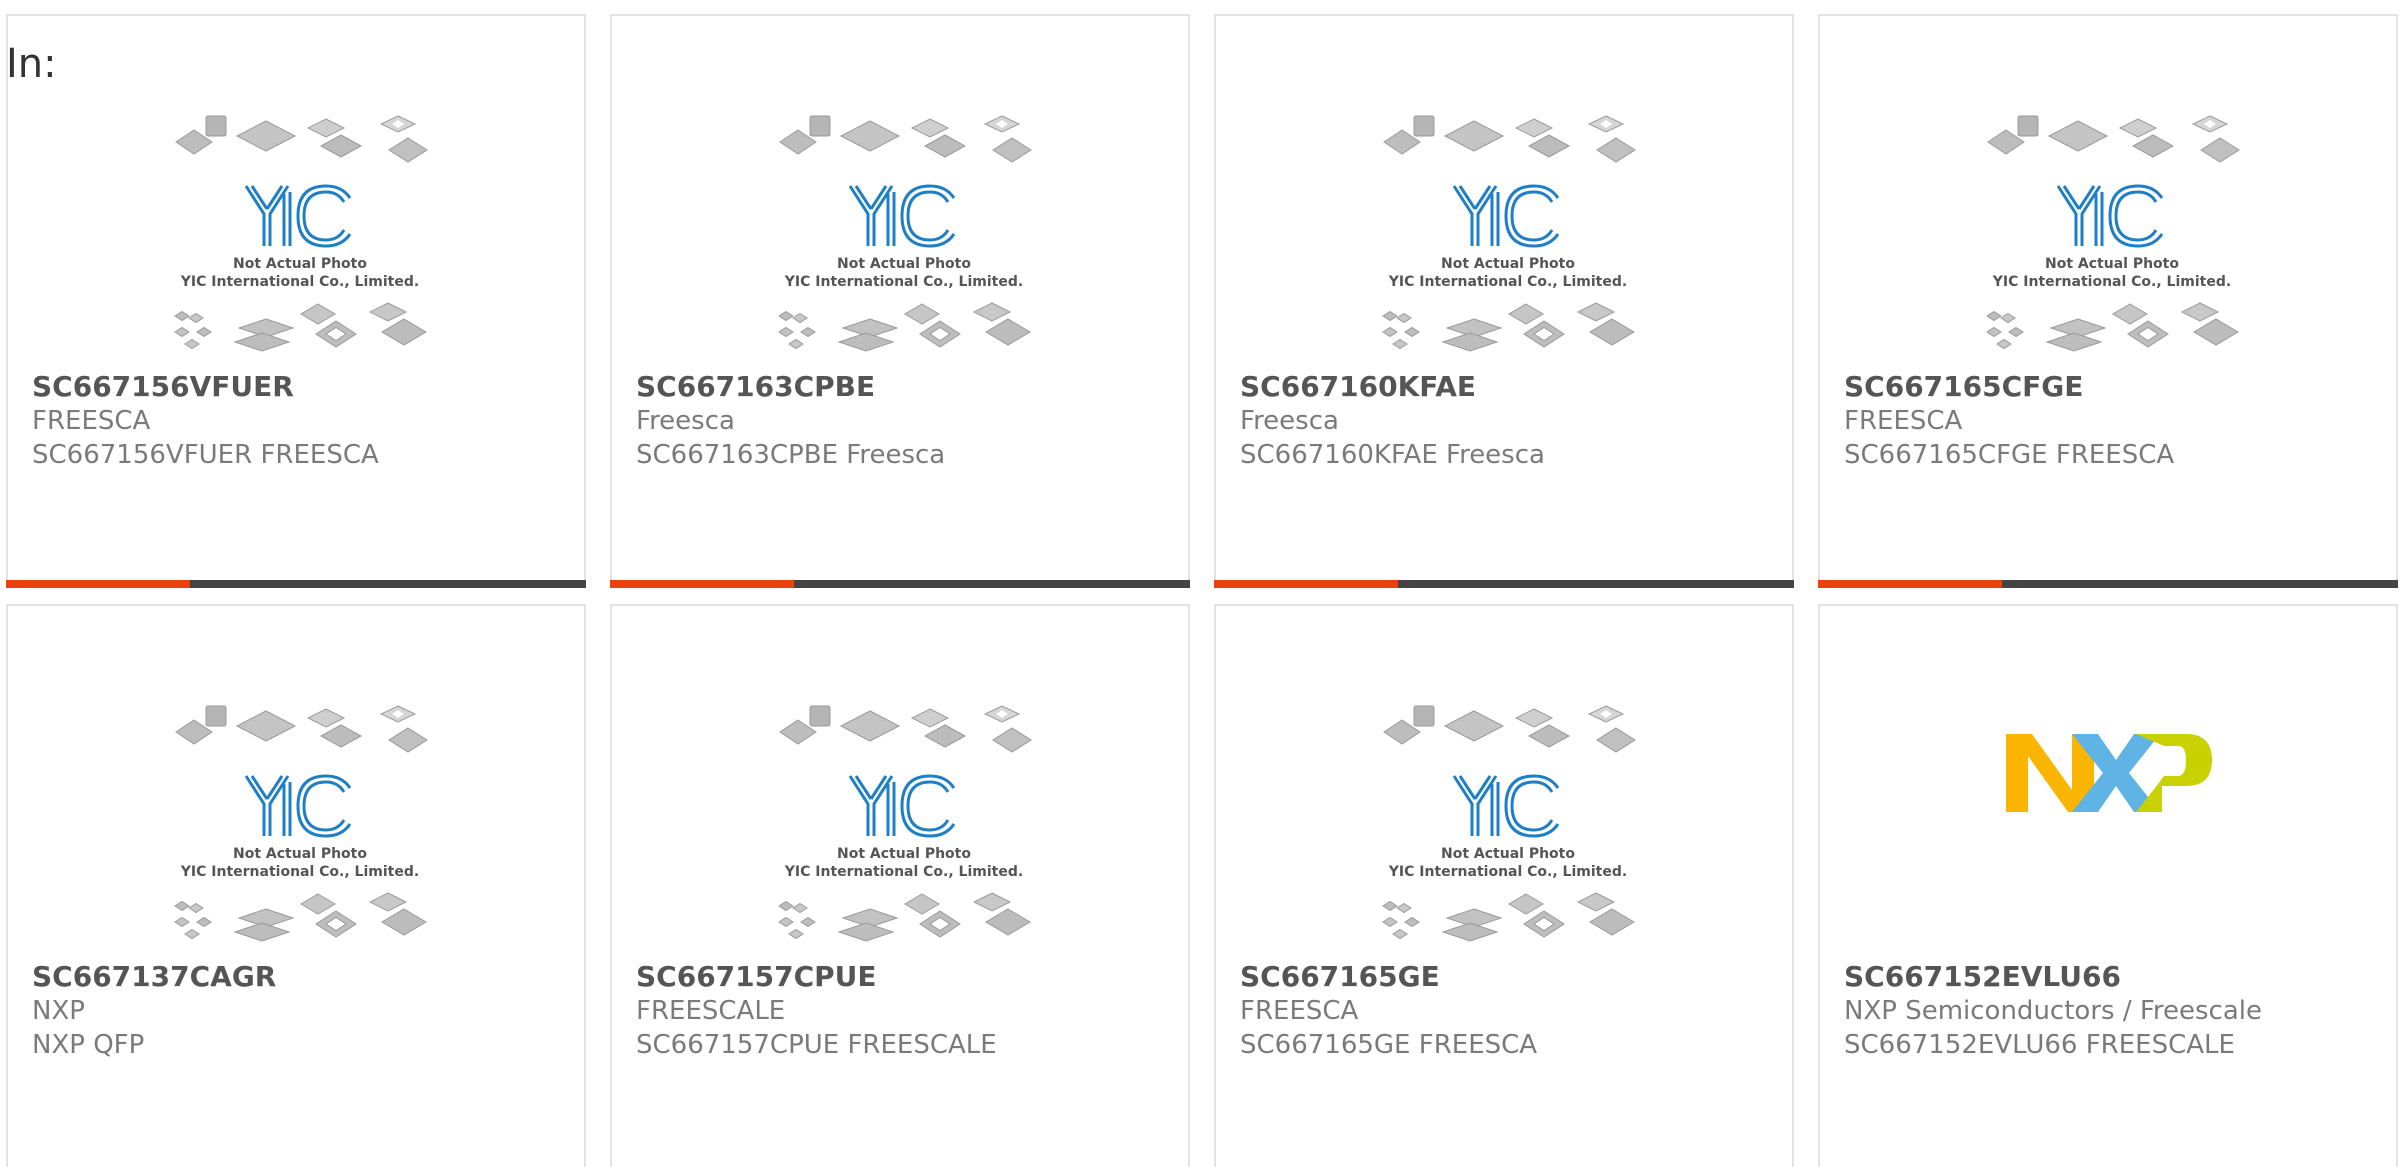 Image resolution: width=2400 pixels, height=1167 pixels. Describe the element at coordinates (2039, 1045) in the screenshot. I see `description: SC667152EVLU66 FREESCALE` at that location.